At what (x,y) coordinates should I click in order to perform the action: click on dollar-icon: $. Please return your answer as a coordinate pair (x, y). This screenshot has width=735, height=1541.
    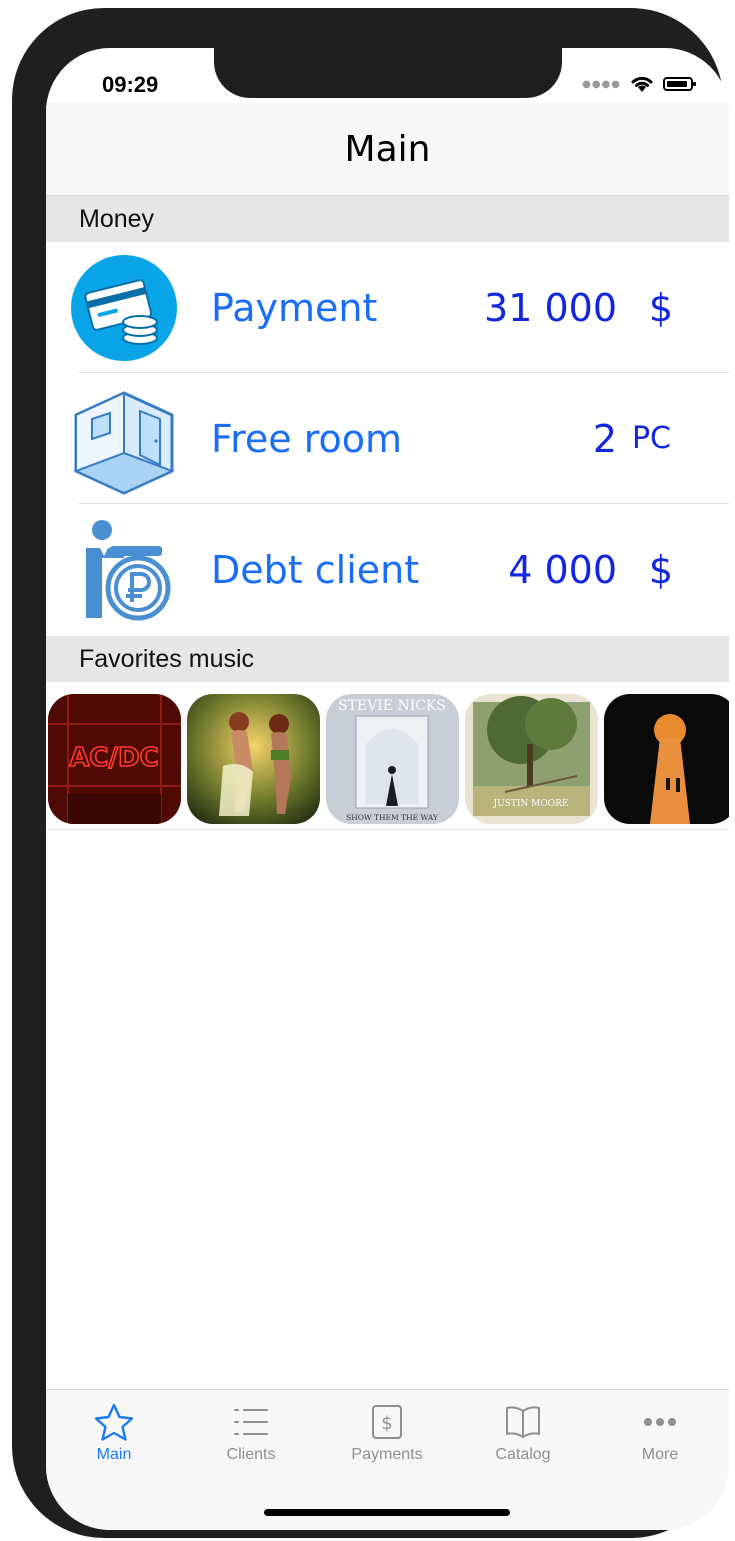
    Looking at the image, I should click on (387, 1422).